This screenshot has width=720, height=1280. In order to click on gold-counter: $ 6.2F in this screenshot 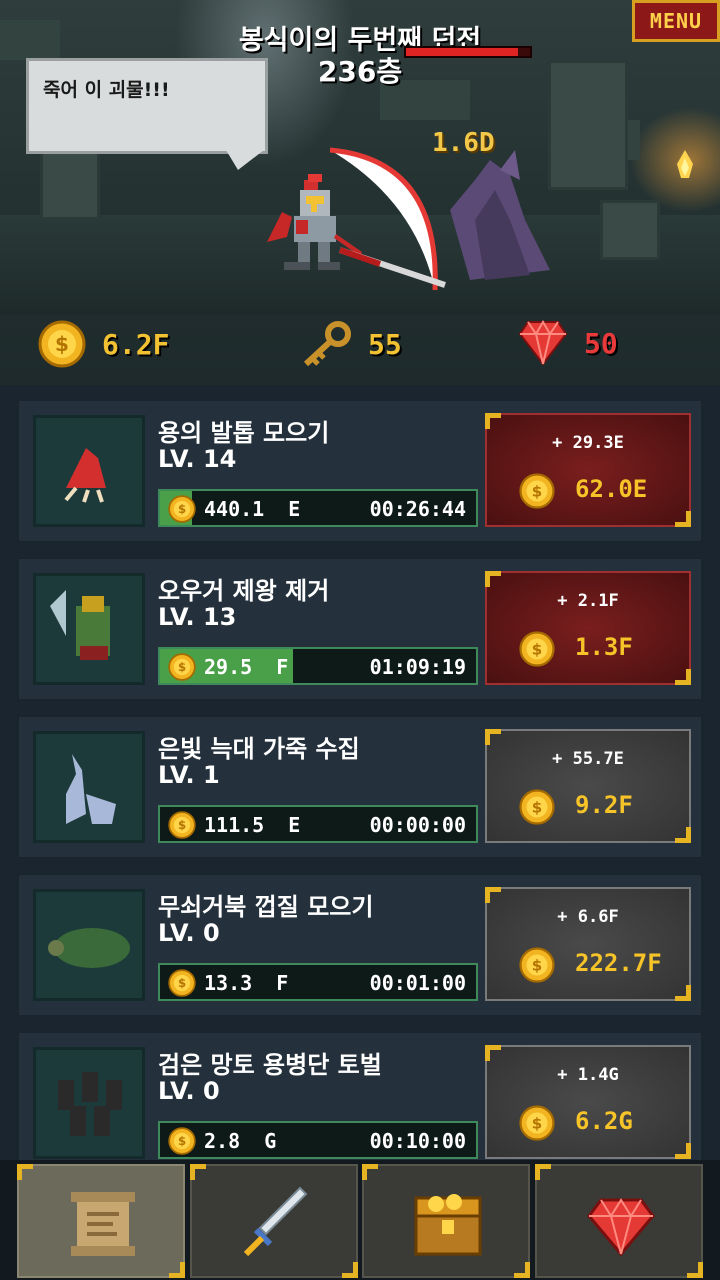, I will do `click(103, 344)`.